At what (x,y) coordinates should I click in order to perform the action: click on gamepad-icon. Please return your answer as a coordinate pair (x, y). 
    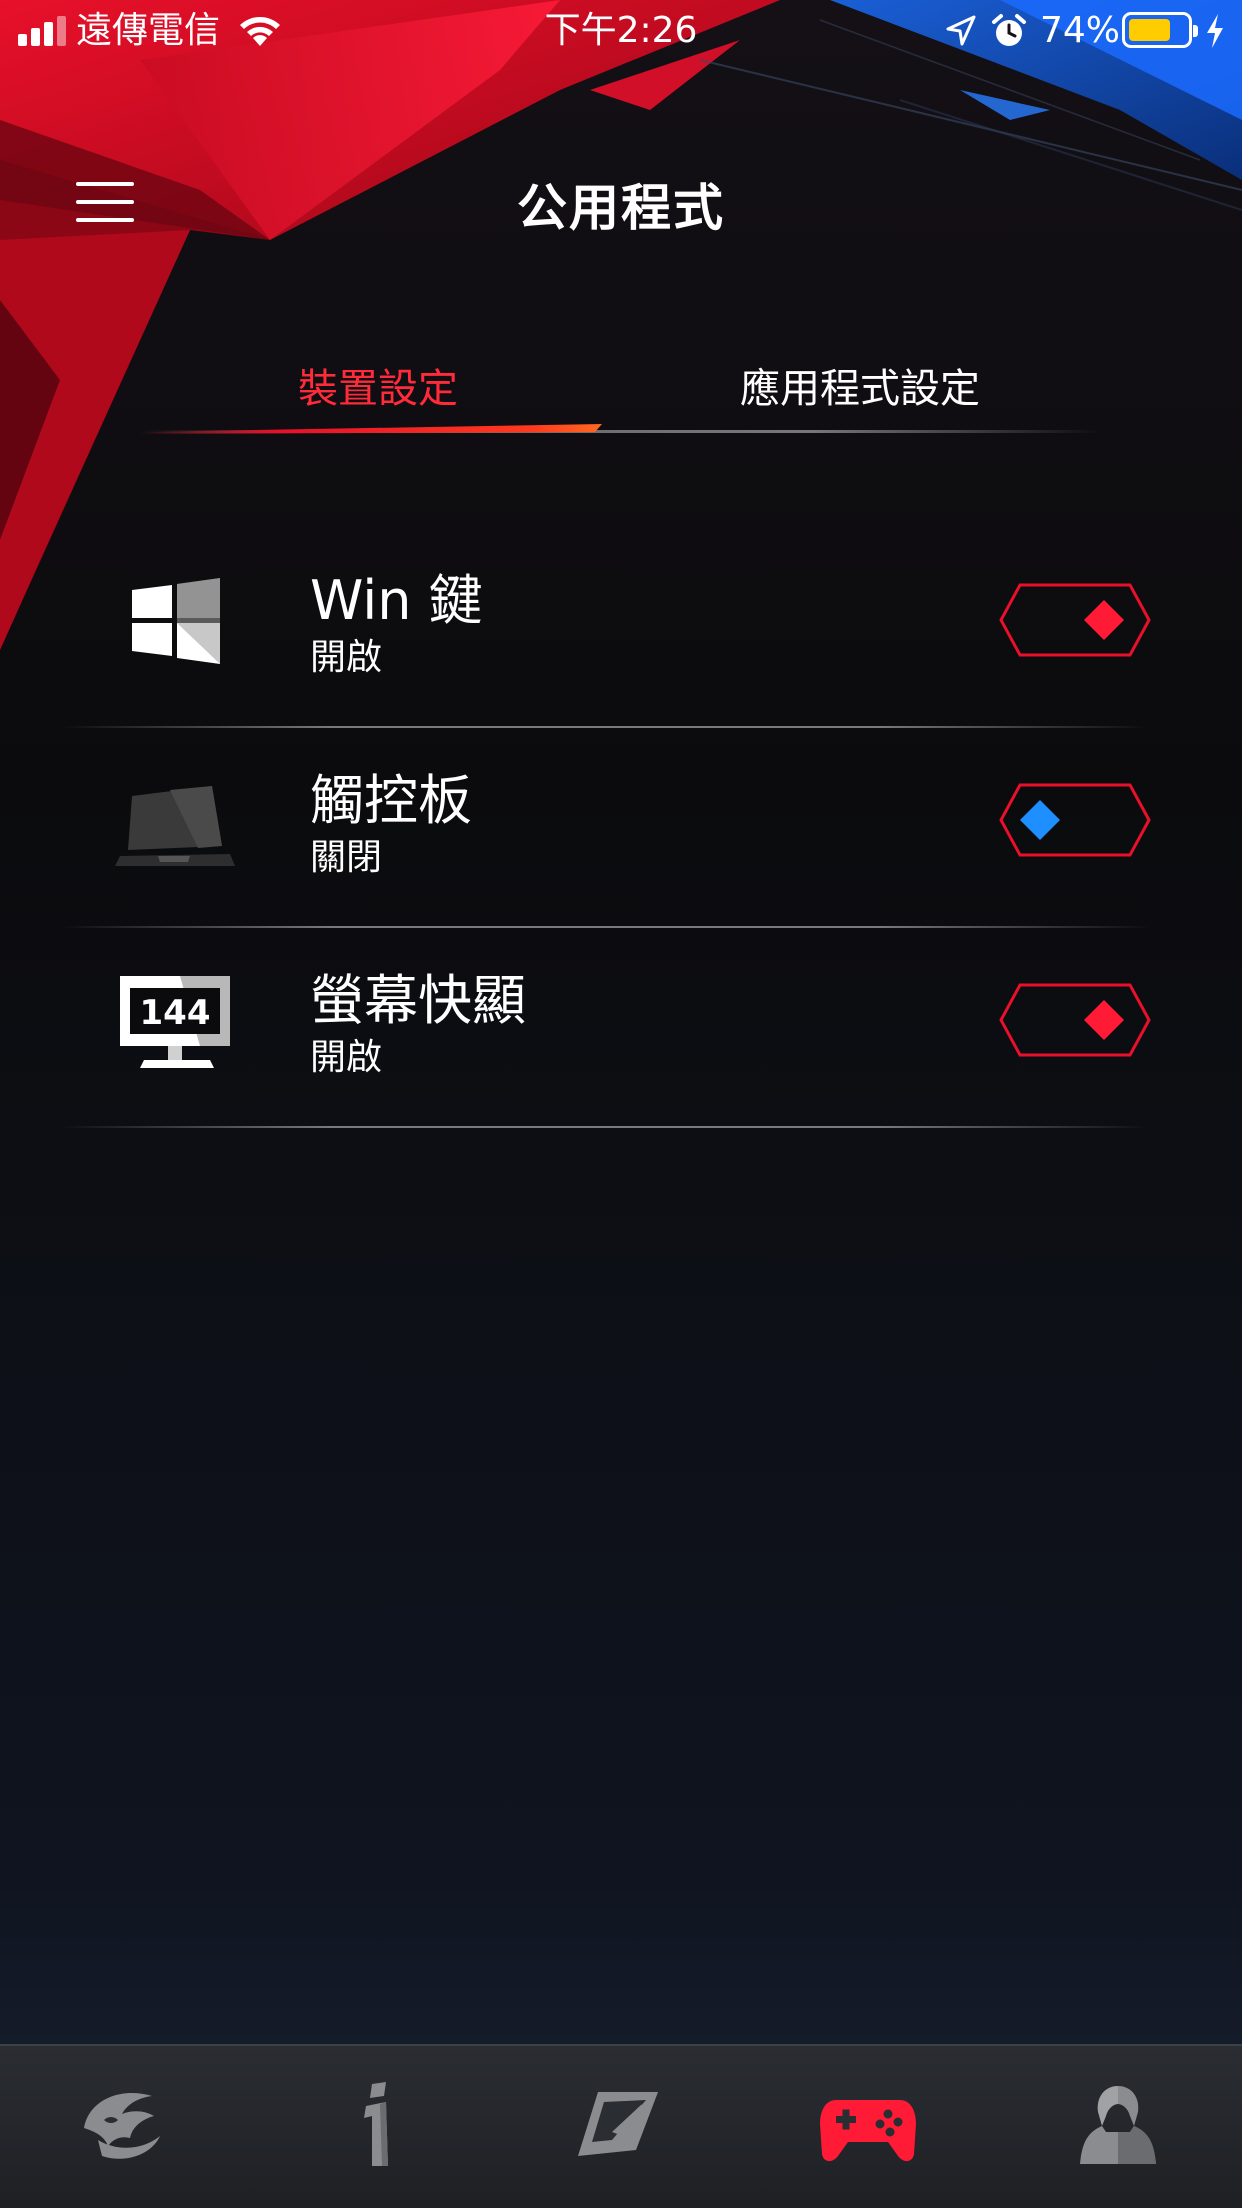
    Looking at the image, I should click on (868, 2125).